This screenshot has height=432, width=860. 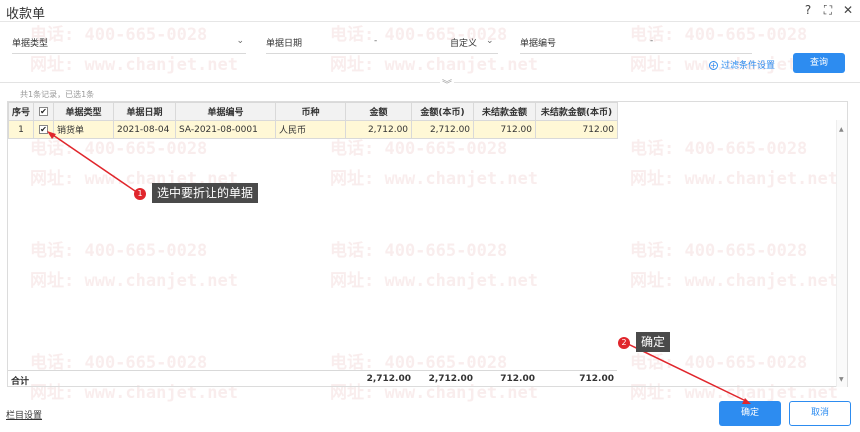 I want to click on cancel-button: 取消, so click(x=820, y=413).